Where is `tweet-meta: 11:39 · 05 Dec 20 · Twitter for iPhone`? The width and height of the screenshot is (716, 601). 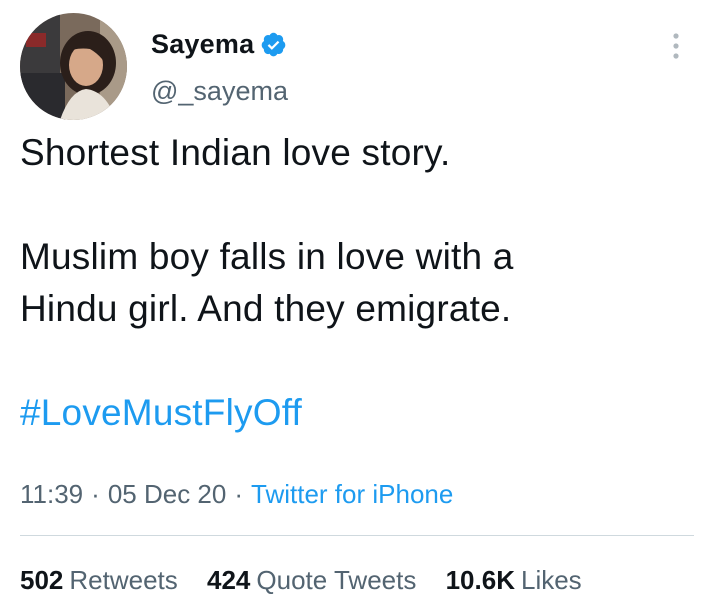 tweet-meta: 11:39 · 05 Dec 20 · Twitter for iPhone is located at coordinates (236, 494).